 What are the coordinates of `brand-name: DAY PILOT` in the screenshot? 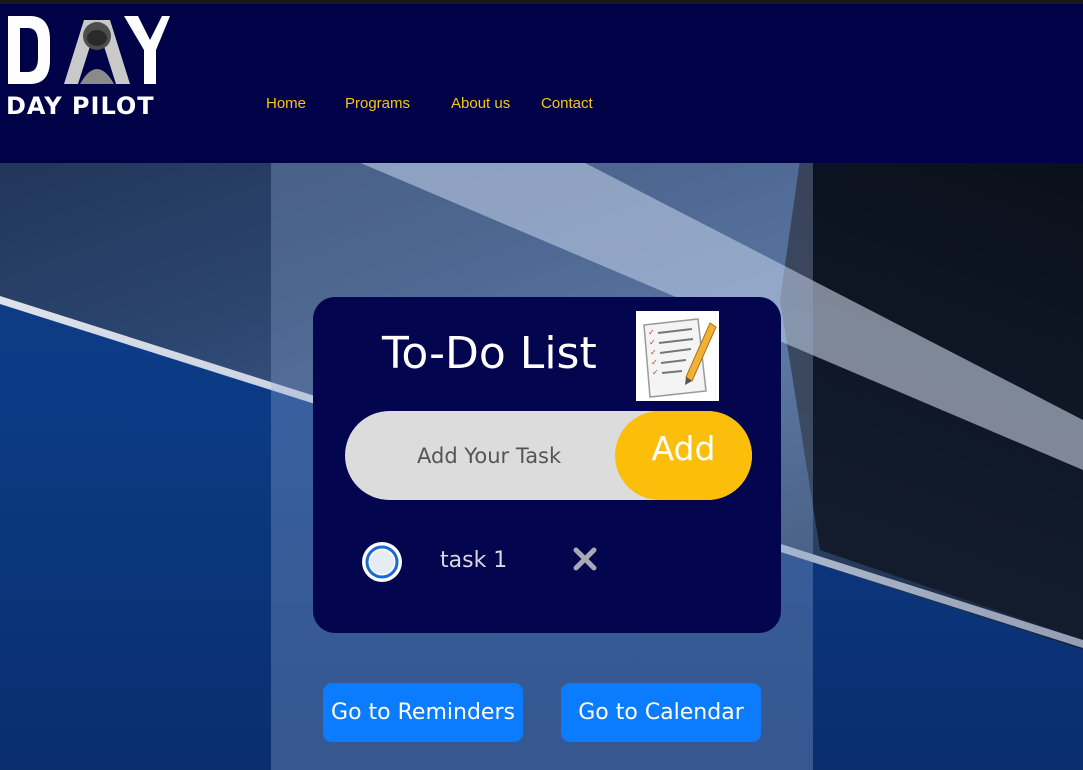 It's located at (80, 106).